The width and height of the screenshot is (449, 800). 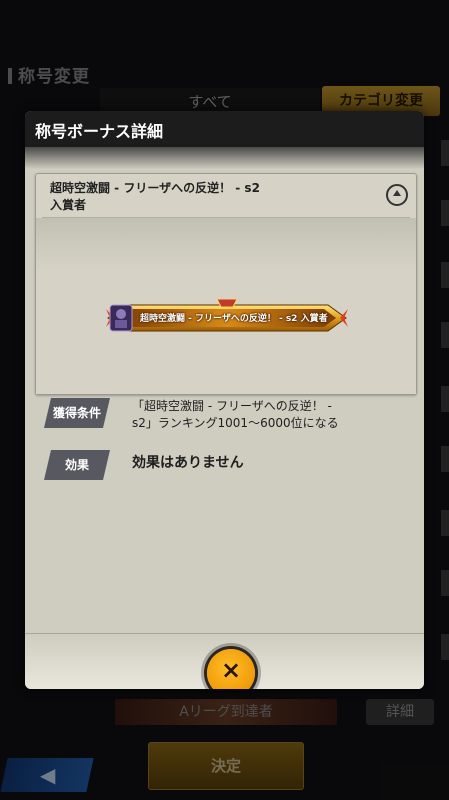 I want to click on dialog-header: 称号ボーナス詳細, so click(x=224, y=129).